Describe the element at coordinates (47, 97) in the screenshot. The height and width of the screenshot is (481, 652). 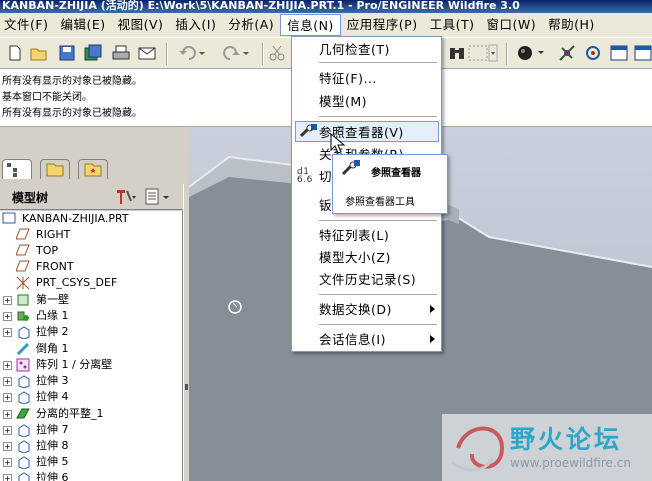
I see `message-line: 基本窗口不能关闭。` at that location.